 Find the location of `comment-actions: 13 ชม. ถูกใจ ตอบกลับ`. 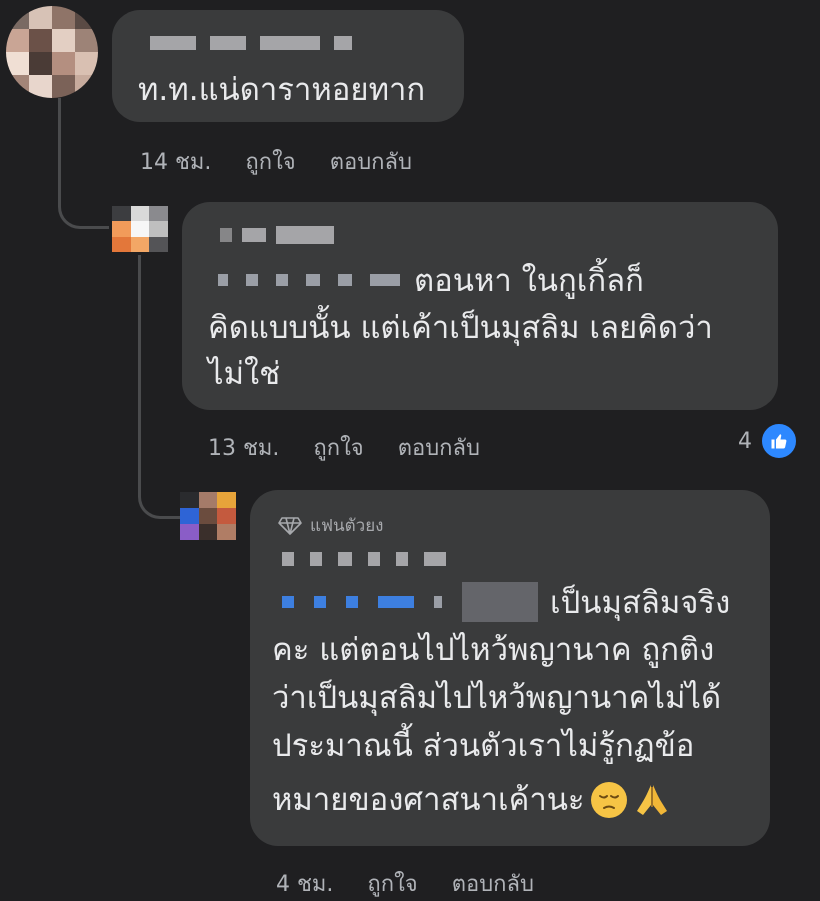

comment-actions: 13 ชม. ถูกใจ ตอบกลับ is located at coordinates (344, 447).